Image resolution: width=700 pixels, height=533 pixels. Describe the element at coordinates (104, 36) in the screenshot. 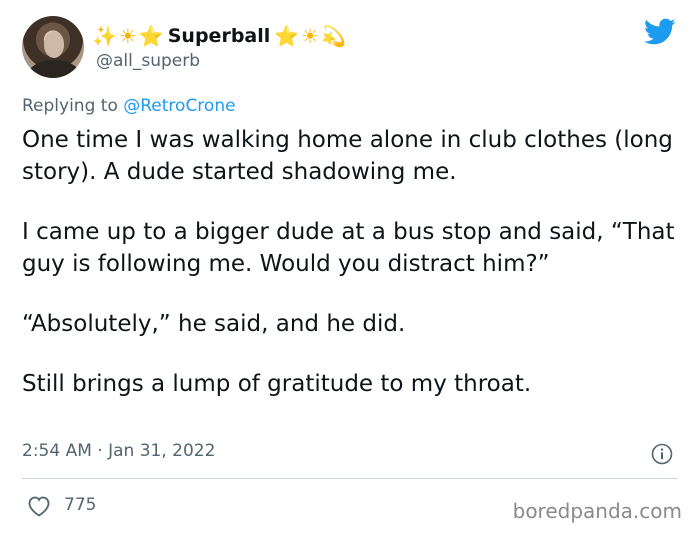

I see `sparkles-emoji: ✨` at that location.